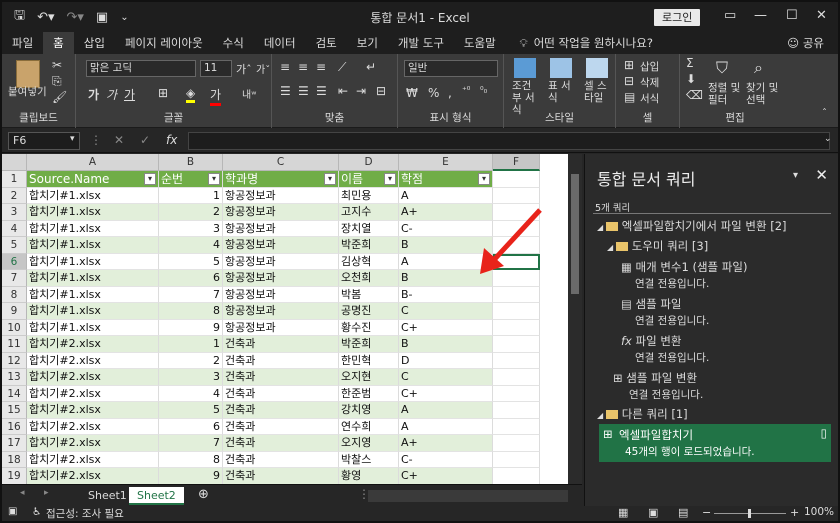  What do you see at coordinates (22, 493) in the screenshot?
I see `prev-sheet-icon: ◂` at bounding box center [22, 493].